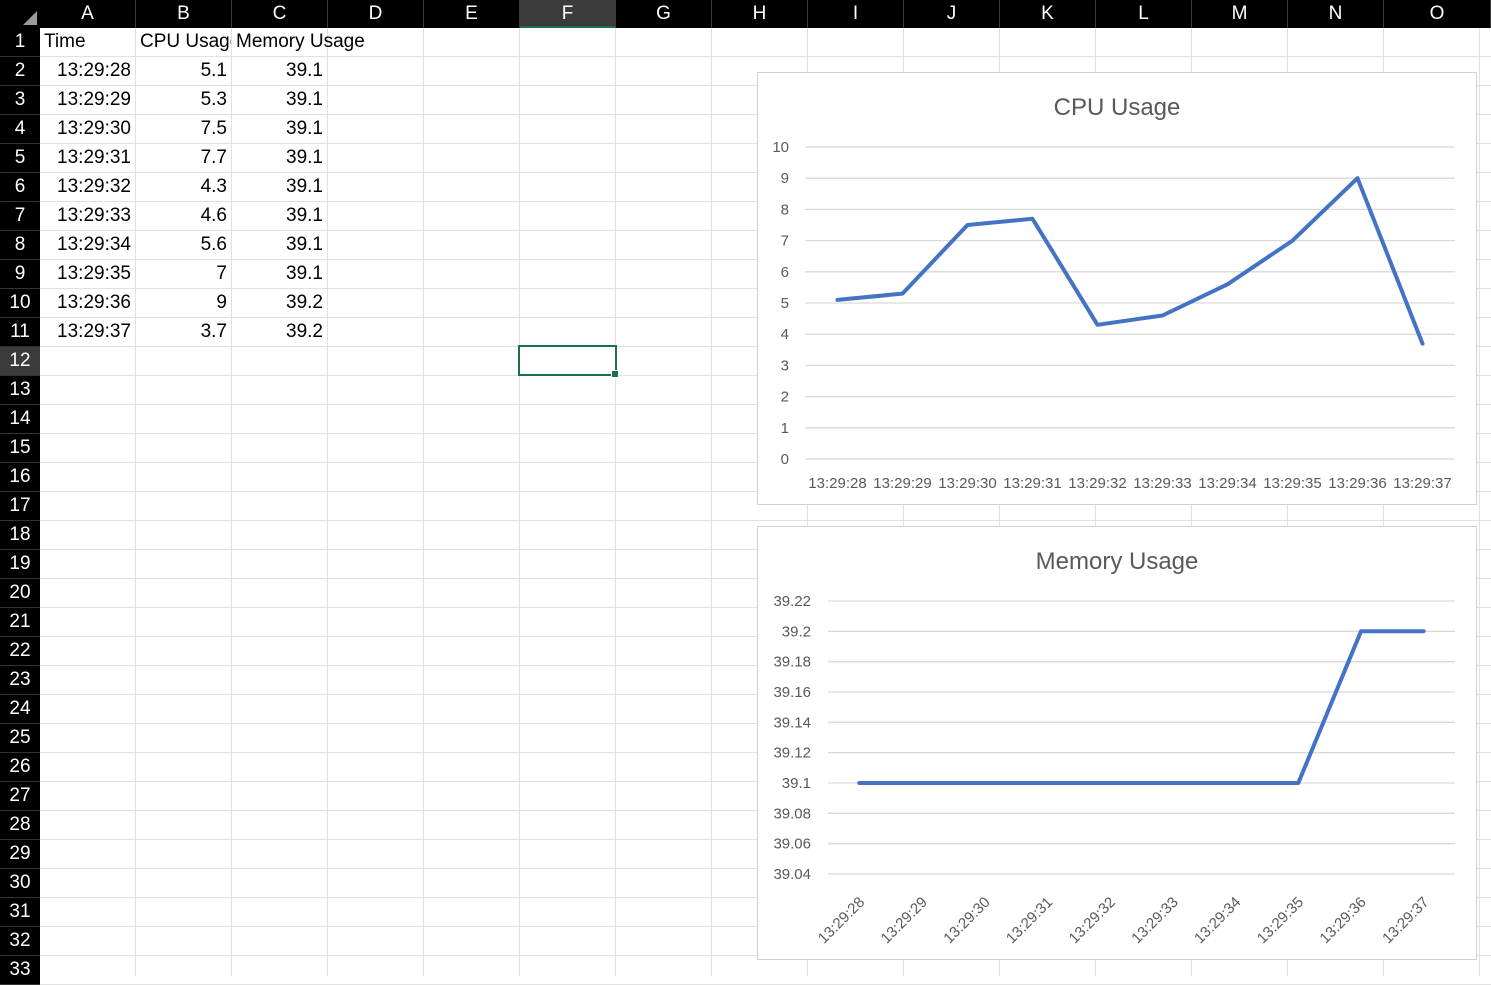 The height and width of the screenshot is (985, 1491). Describe the element at coordinates (20, 390) in the screenshot. I see `row-header-13: 13` at that location.